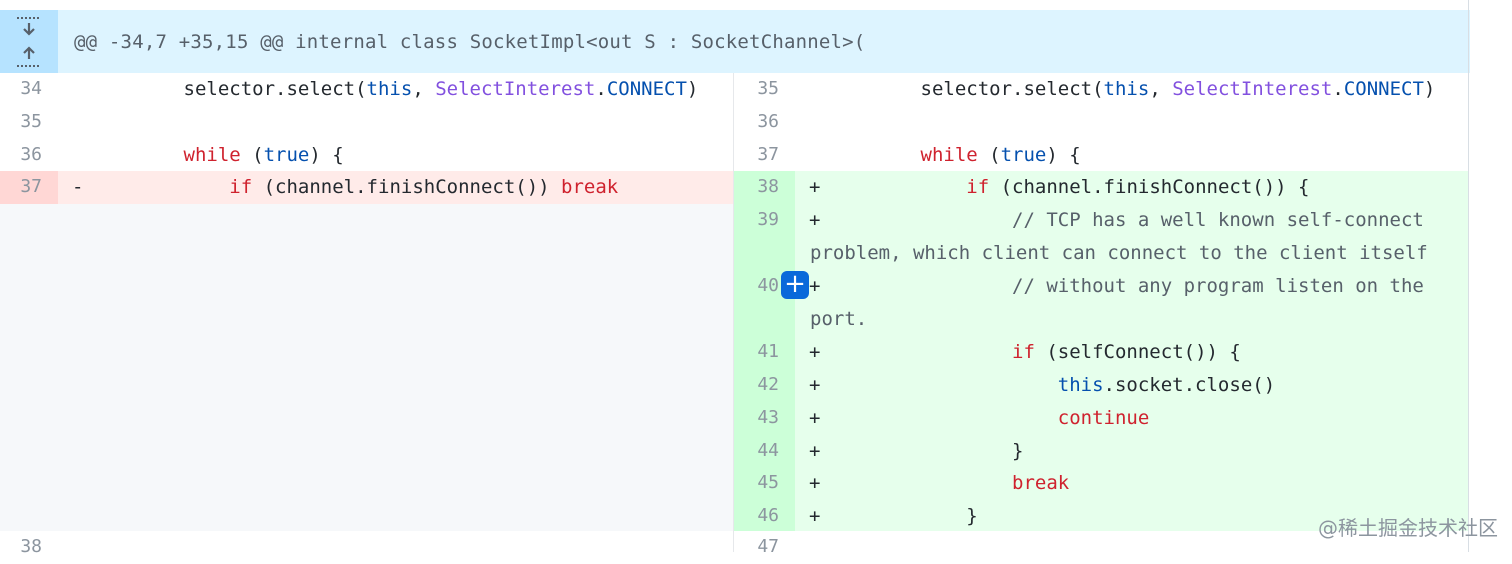  I want to click on code-token: (selfConnect()) {, so click(1137, 352).